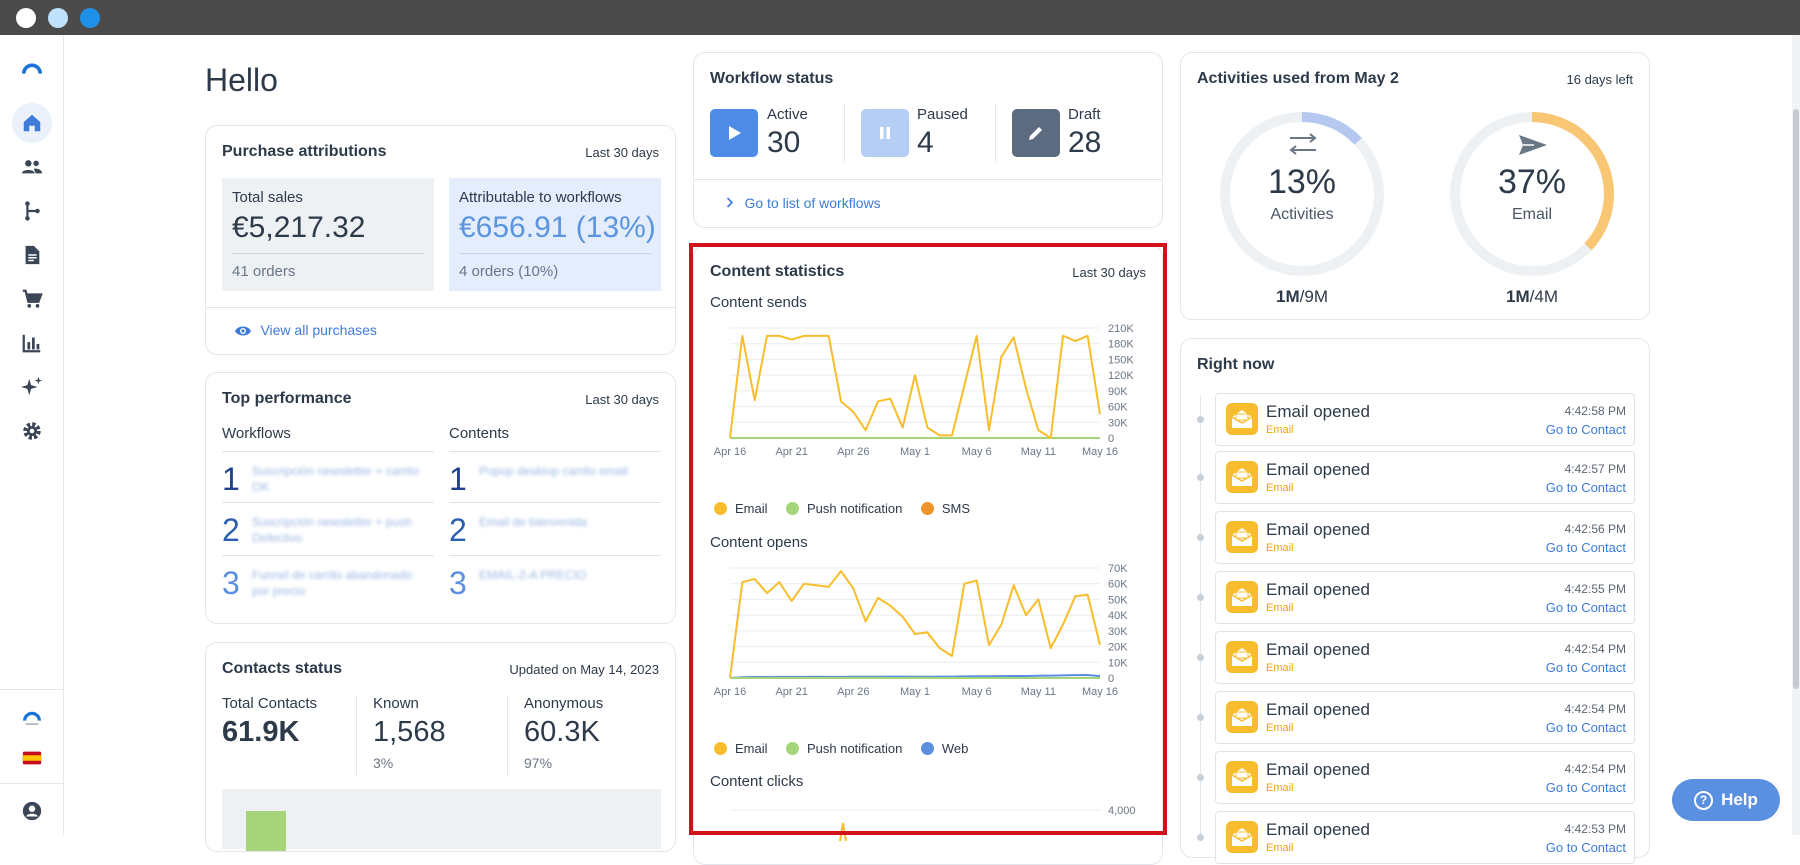 The width and height of the screenshot is (1800, 865). I want to click on content-clicks-chart: 4,000, so click(933, 823).